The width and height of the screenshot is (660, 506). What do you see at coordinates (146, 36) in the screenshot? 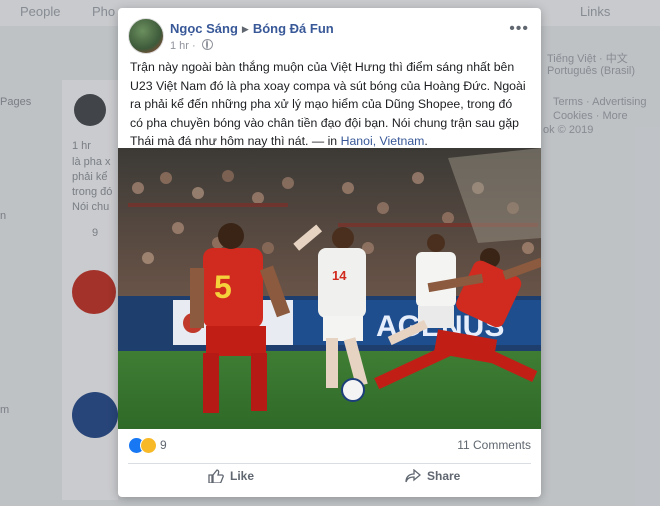
I see `author-avatar` at bounding box center [146, 36].